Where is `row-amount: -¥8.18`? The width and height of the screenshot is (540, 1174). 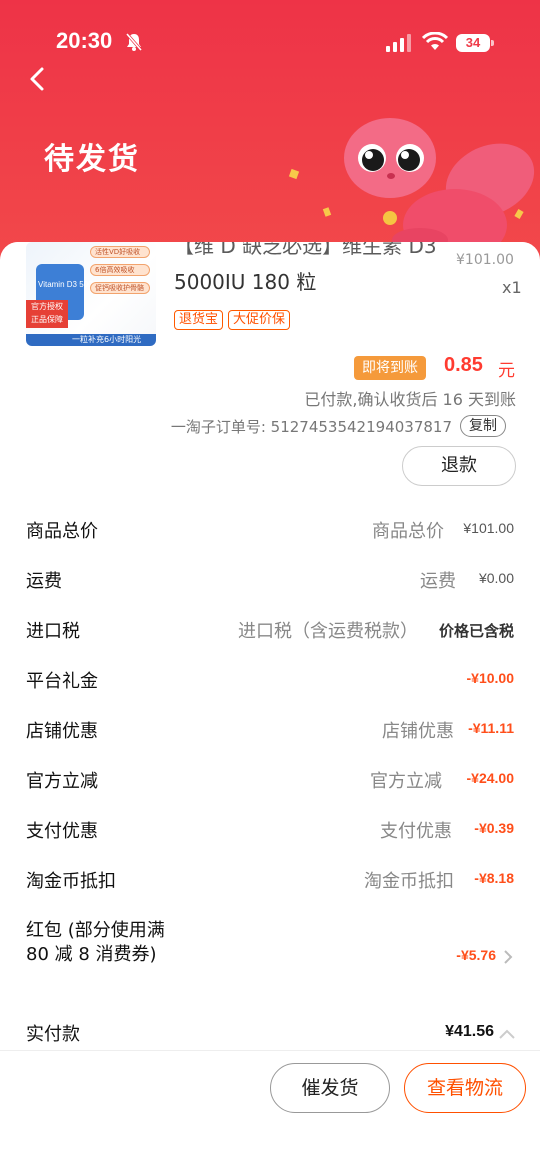 row-amount: -¥8.18 is located at coordinates (494, 878).